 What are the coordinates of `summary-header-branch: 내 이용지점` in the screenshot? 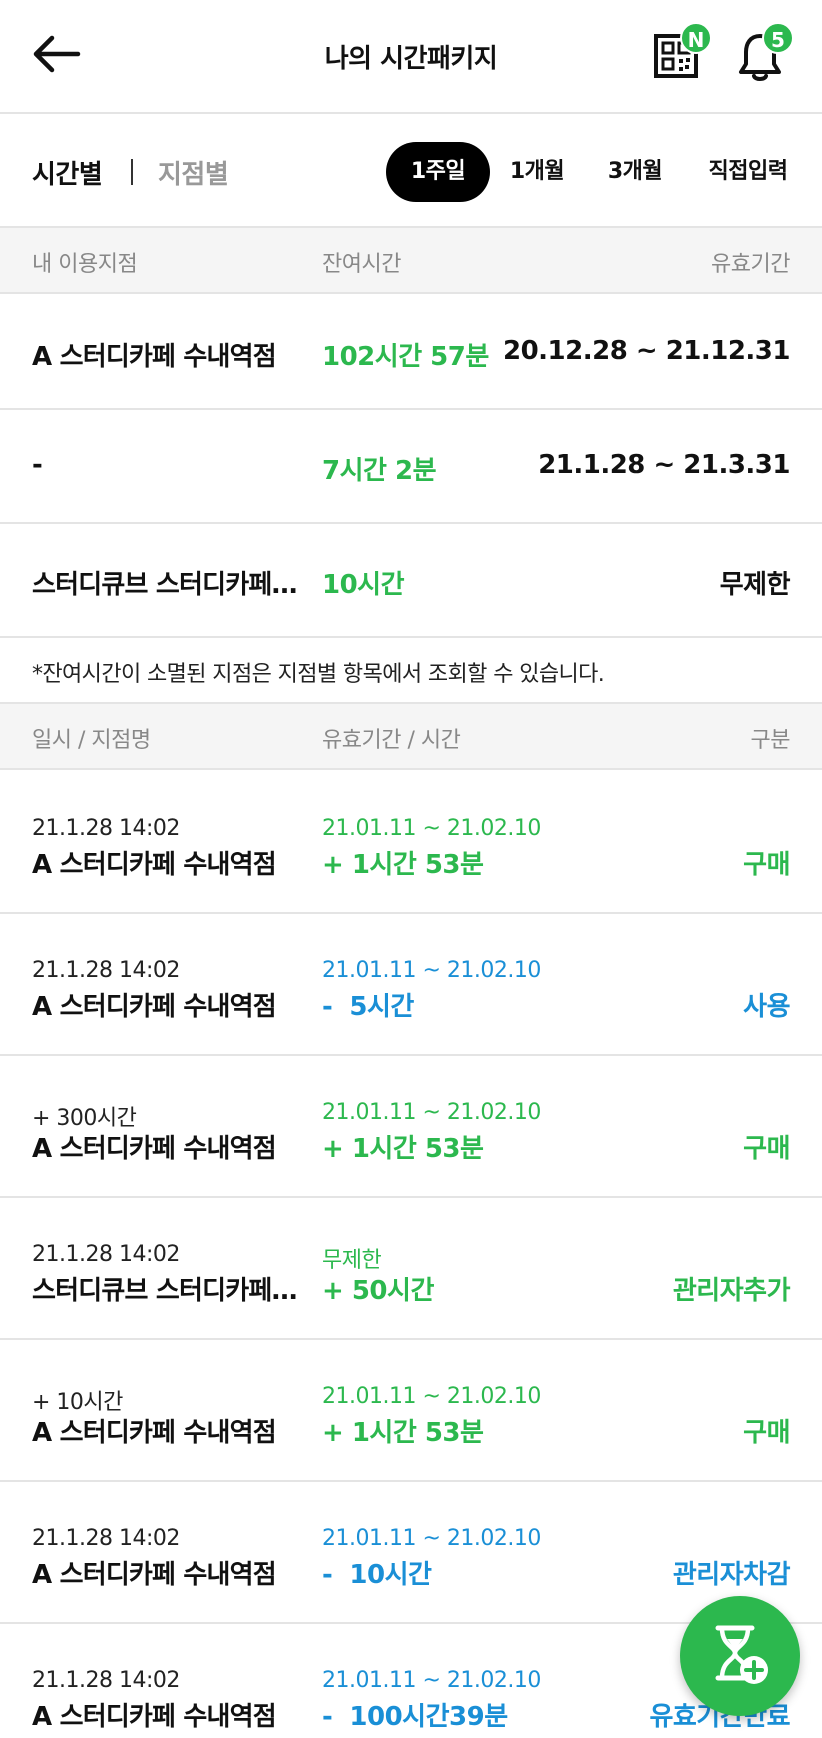 It's located at (85, 264).